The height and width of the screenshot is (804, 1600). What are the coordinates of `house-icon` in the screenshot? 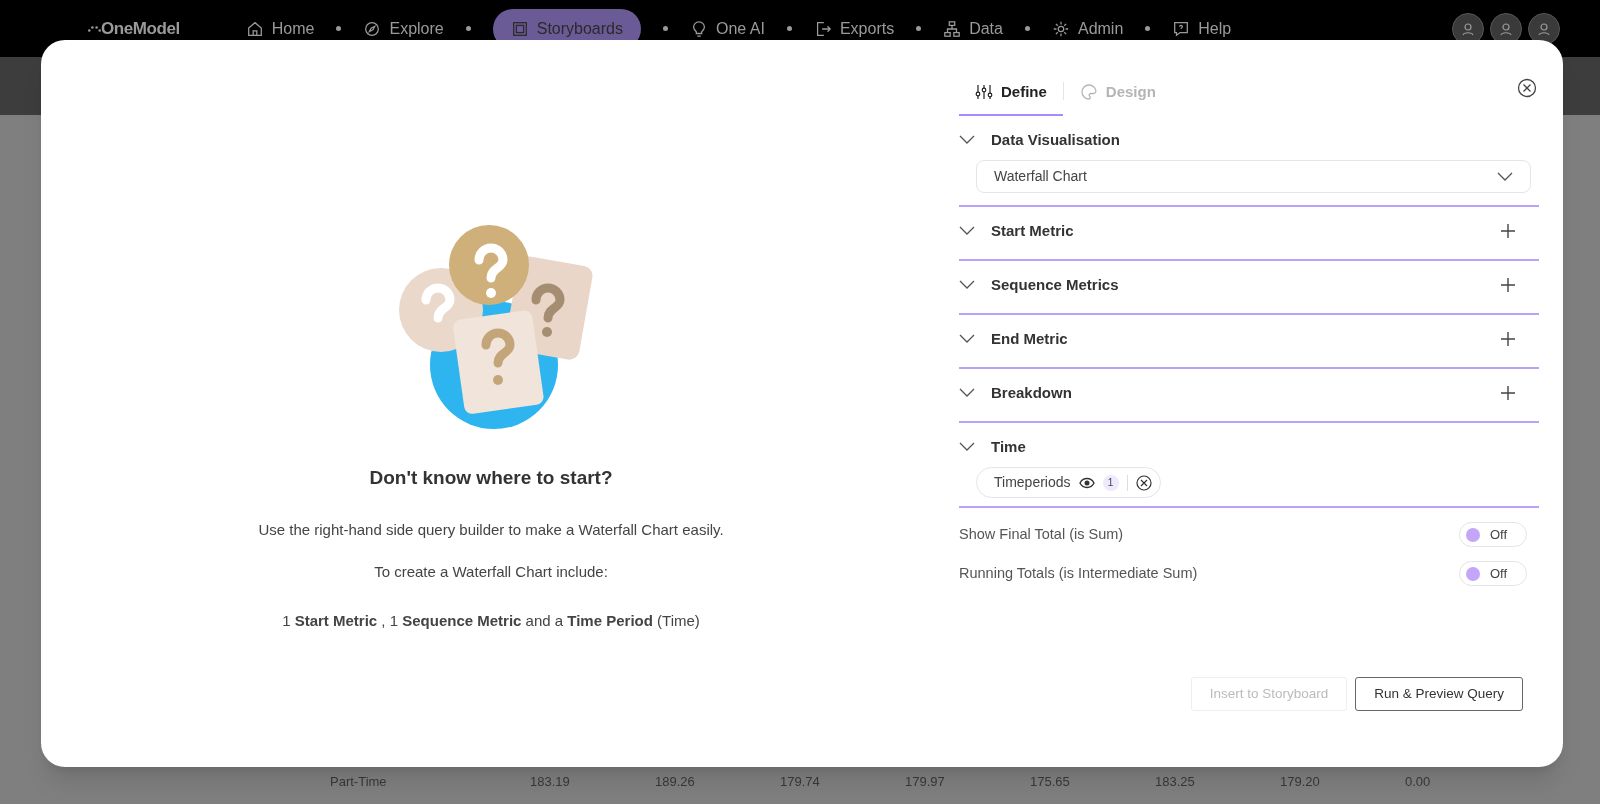 It's located at (254, 28).